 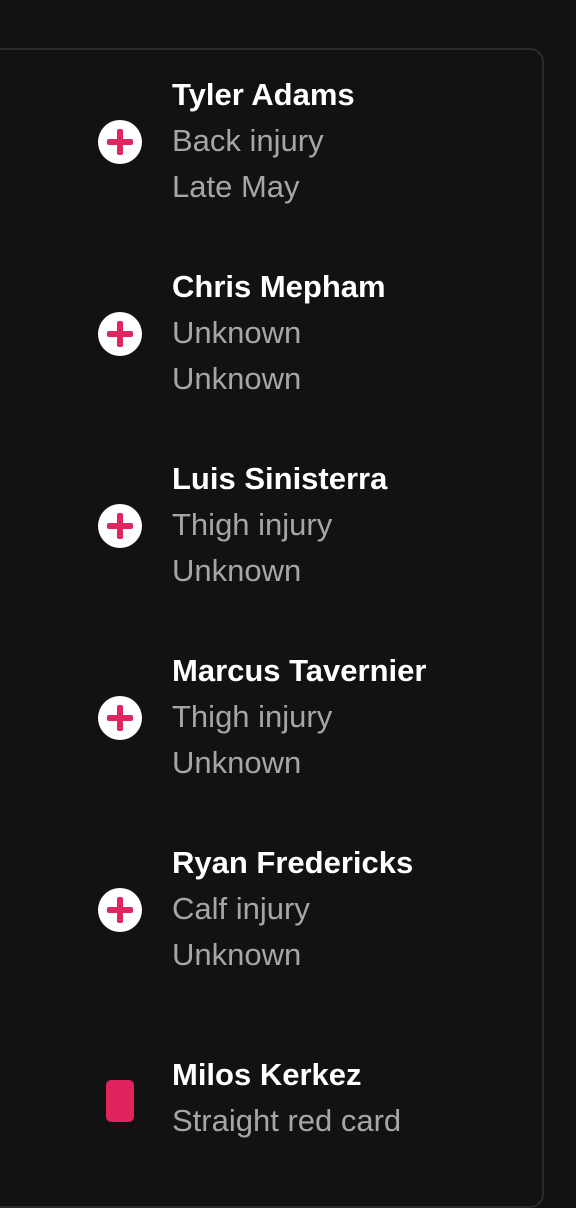 I want to click on list-item: Ryan Fredericks Calf injury Unknown, so click(x=288, y=915).